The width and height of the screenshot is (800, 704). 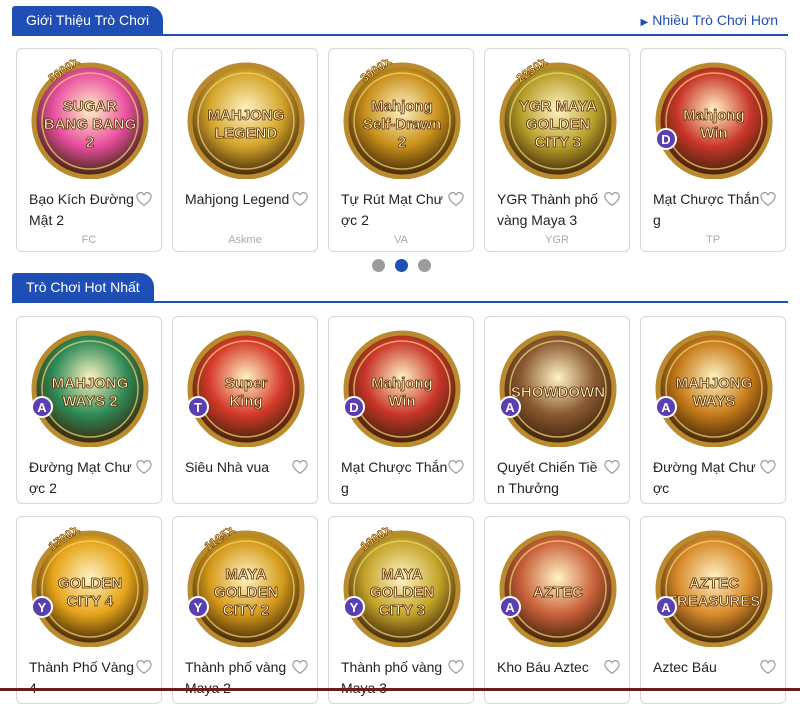 What do you see at coordinates (714, 401) in the screenshot?
I see `game-art-title: WAYS` at bounding box center [714, 401].